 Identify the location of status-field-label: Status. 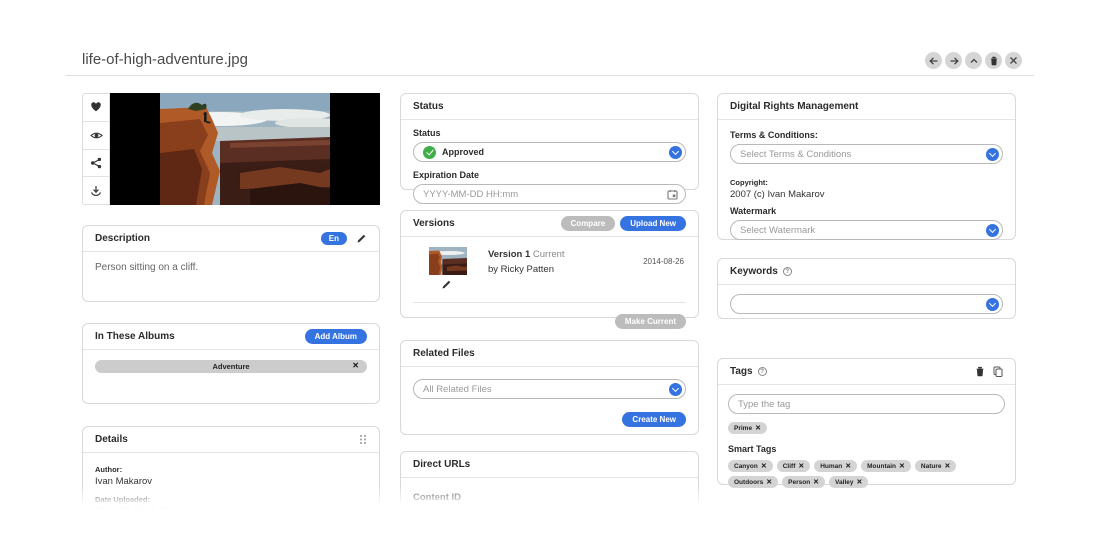
(427, 133).